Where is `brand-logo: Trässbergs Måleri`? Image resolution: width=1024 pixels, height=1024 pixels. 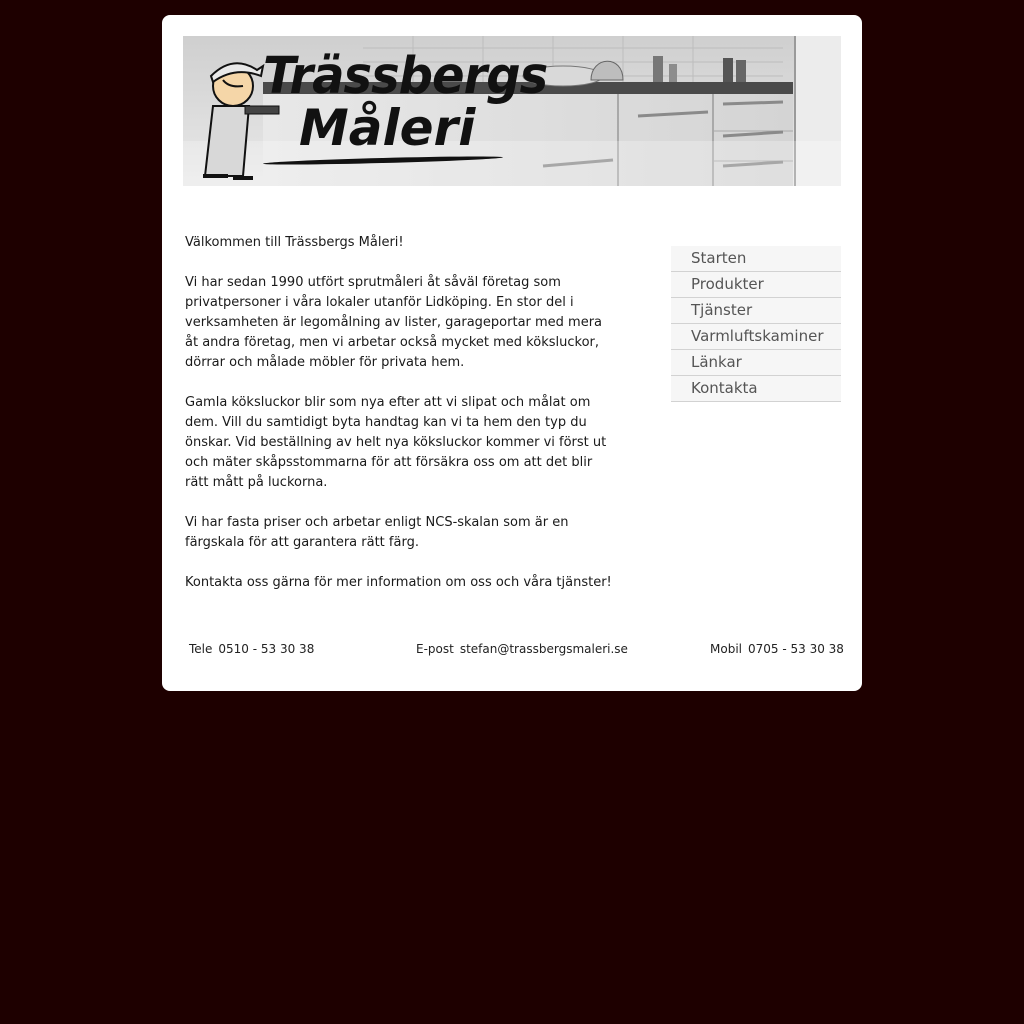 brand-logo: Trässbergs Måleri is located at coordinates (412, 106).